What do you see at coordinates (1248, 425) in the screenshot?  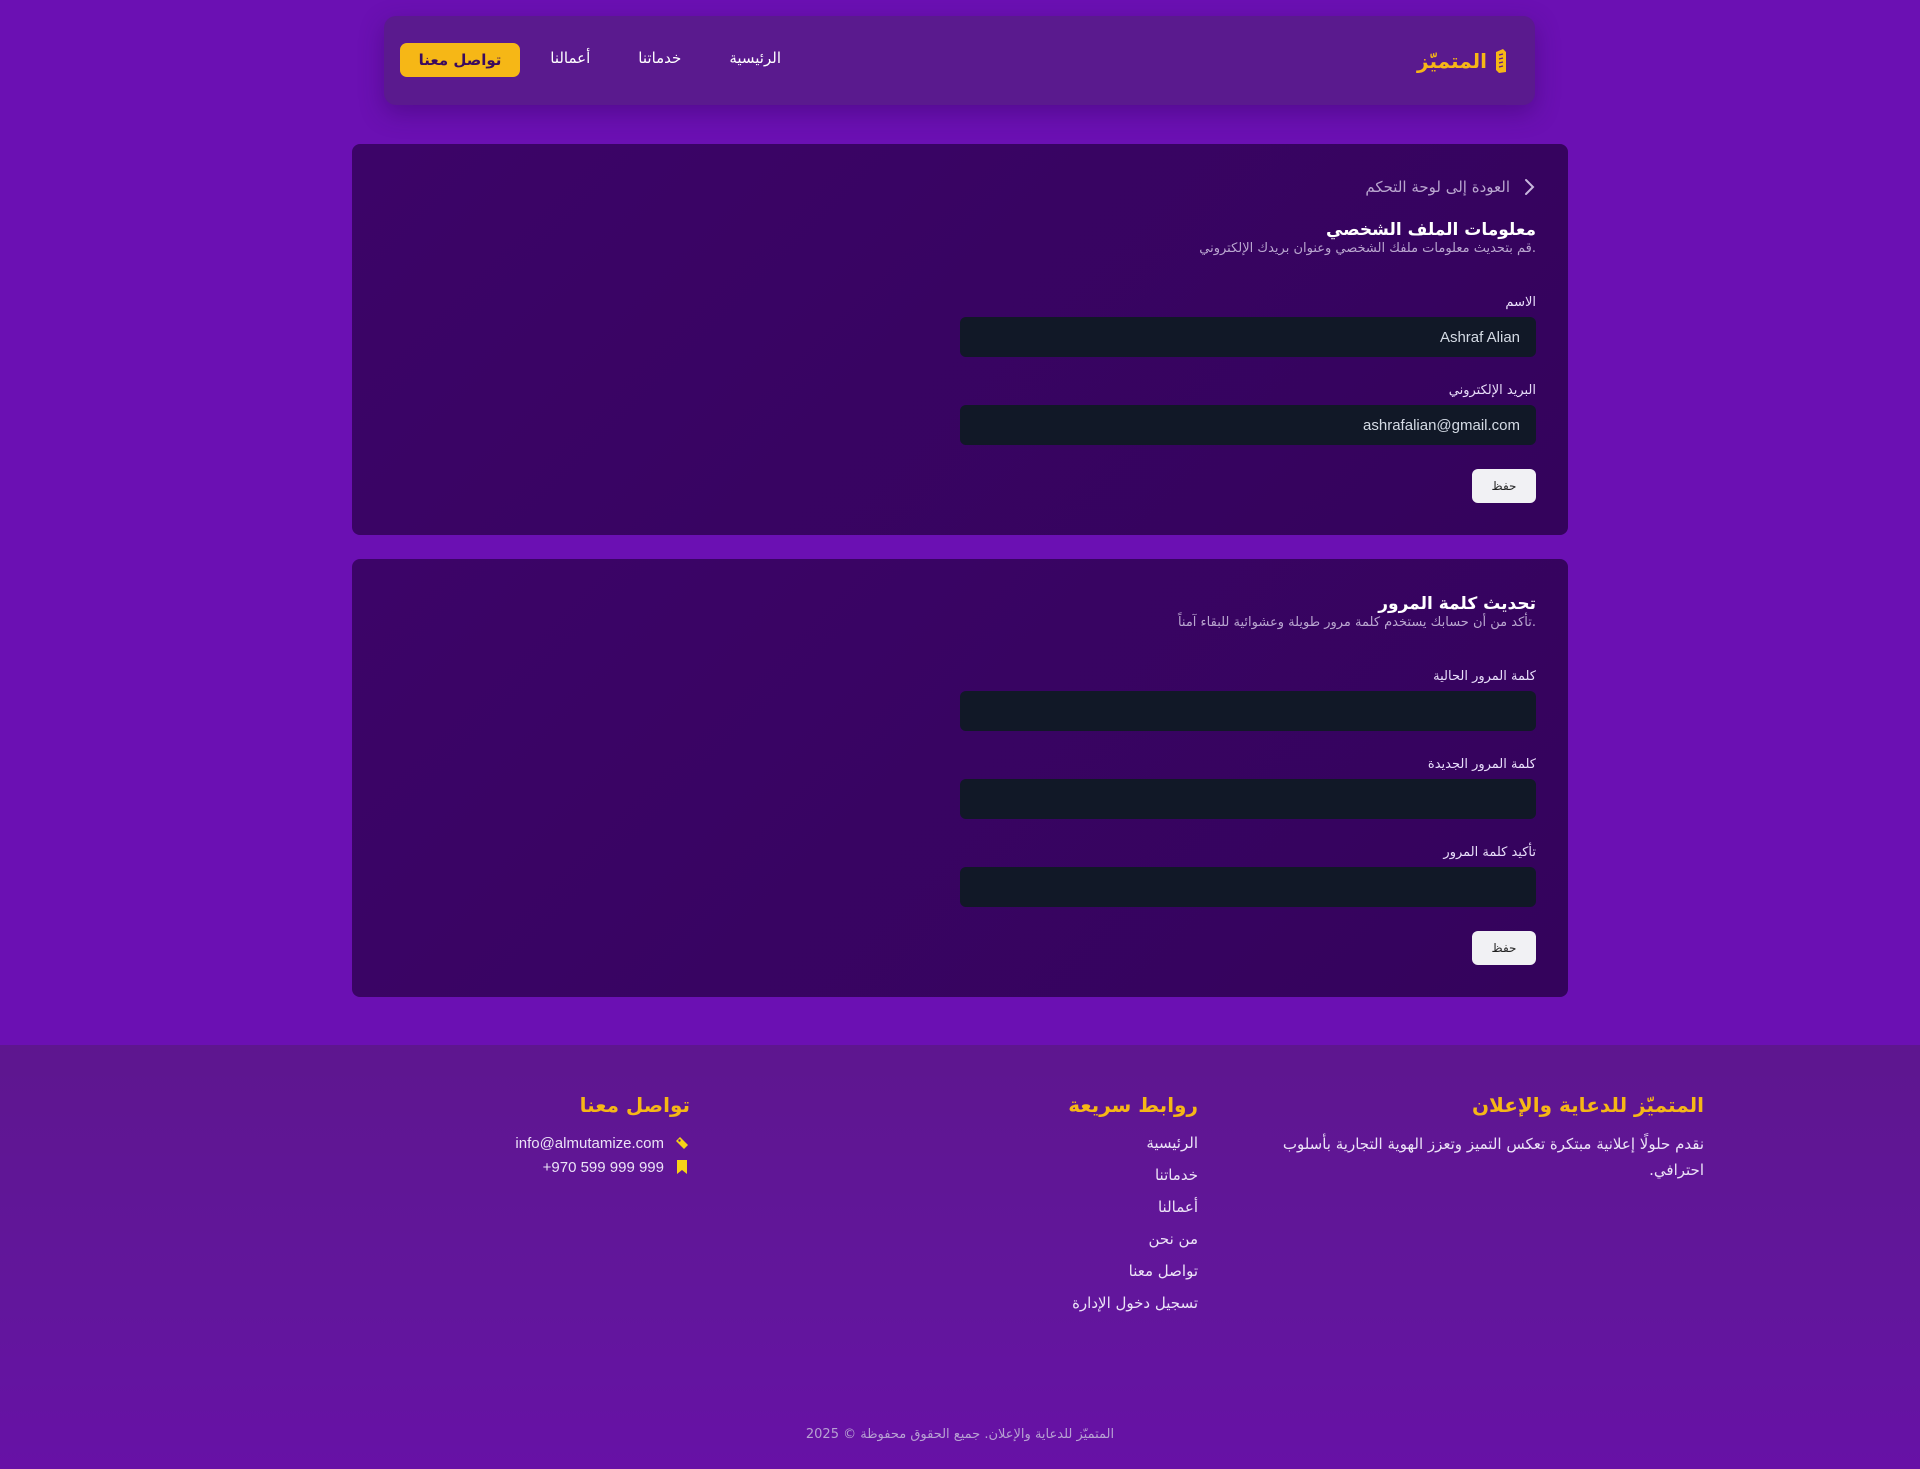 I see `email-field: ashrafalian@gmail.com` at bounding box center [1248, 425].